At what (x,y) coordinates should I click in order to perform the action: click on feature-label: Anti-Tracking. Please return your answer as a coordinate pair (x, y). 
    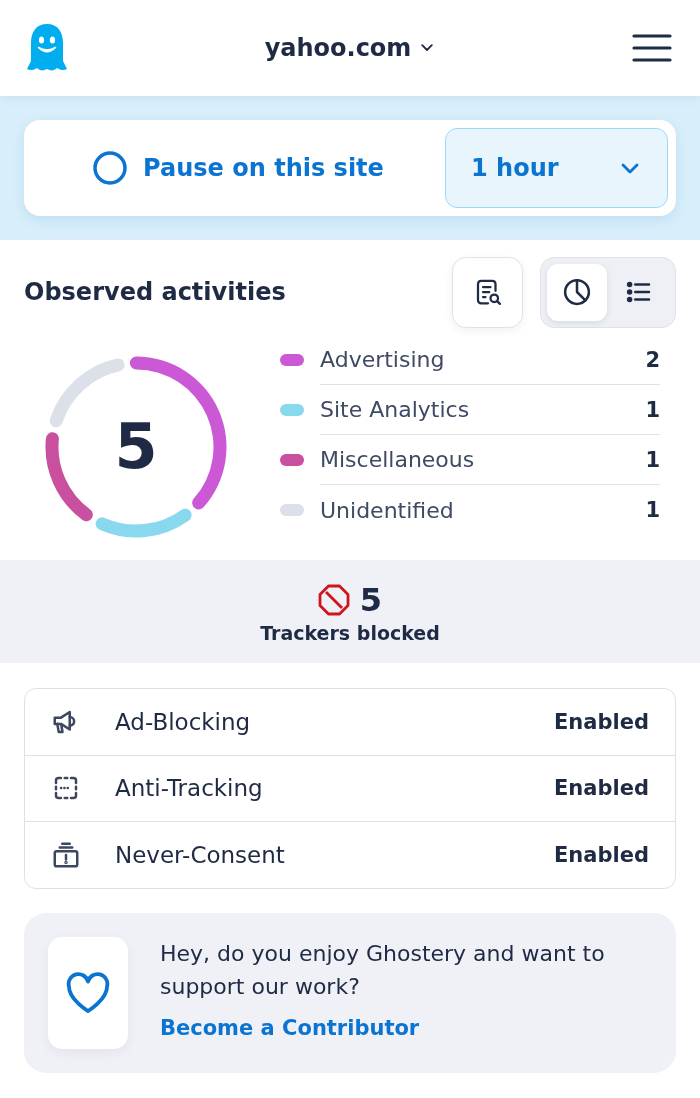
    Looking at the image, I should click on (189, 788).